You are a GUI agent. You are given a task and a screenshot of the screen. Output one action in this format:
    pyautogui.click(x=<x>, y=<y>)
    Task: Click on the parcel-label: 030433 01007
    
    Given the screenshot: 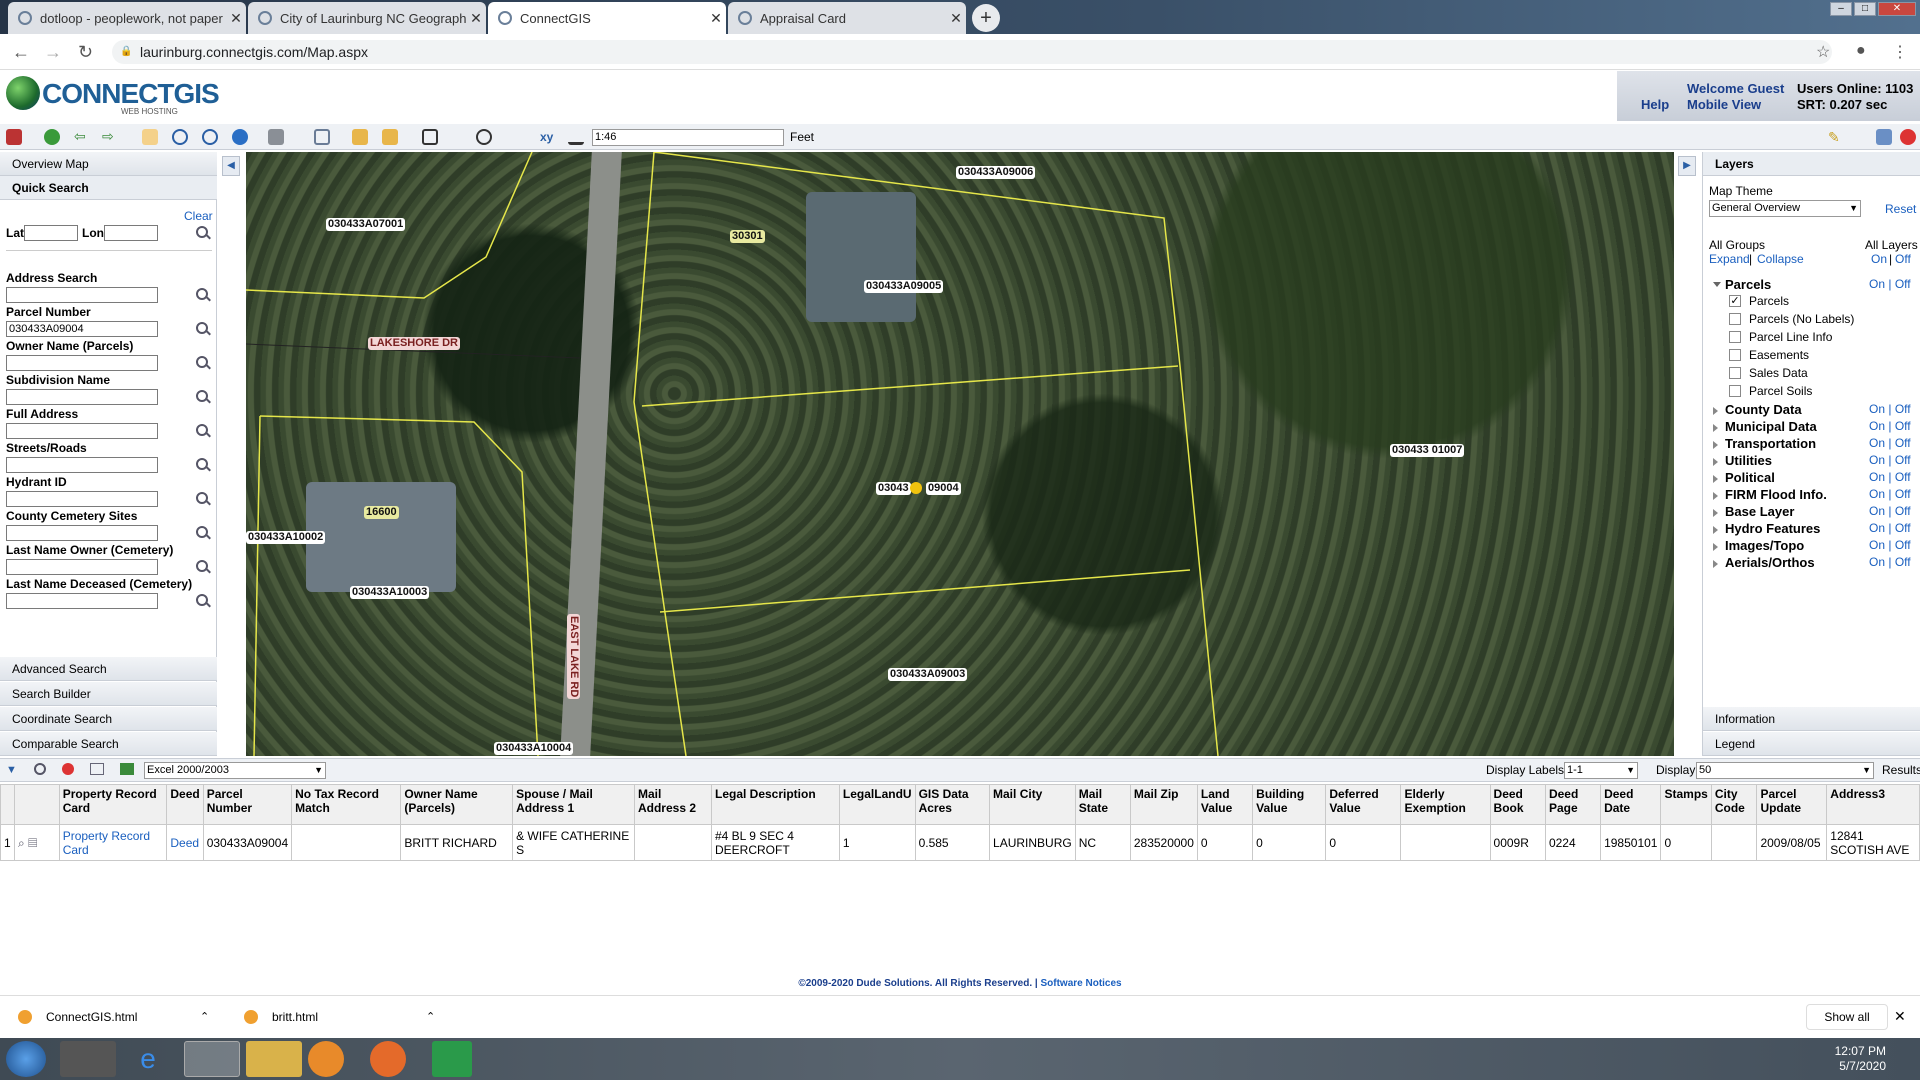 What is the action you would take?
    pyautogui.click(x=1427, y=450)
    